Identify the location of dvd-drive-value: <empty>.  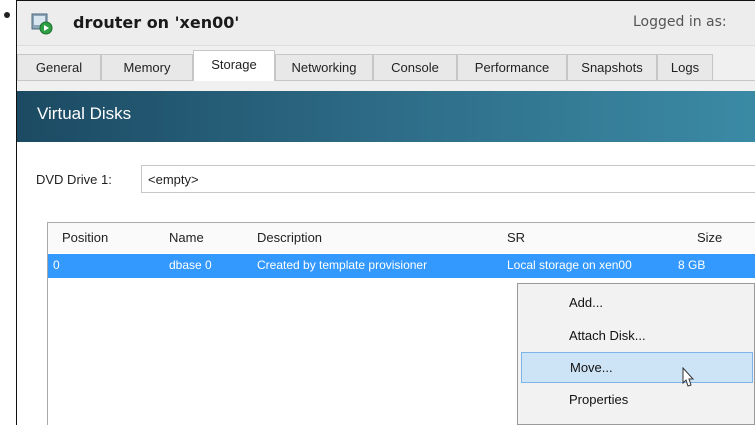
(173, 179).